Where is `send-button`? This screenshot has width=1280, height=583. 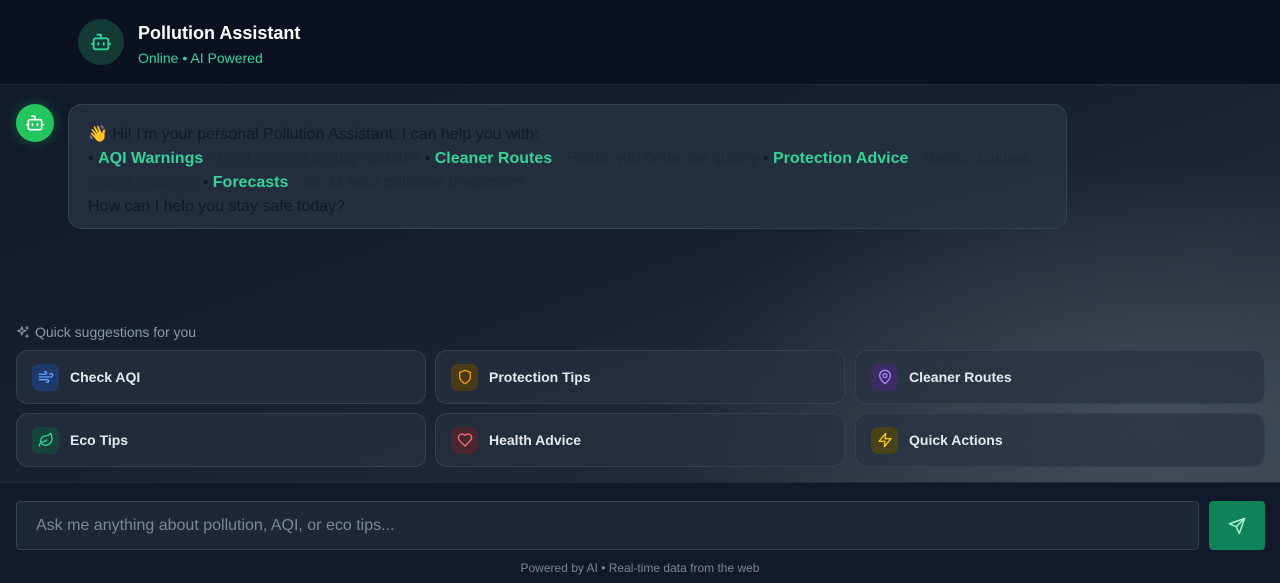 send-button is located at coordinates (1237, 525).